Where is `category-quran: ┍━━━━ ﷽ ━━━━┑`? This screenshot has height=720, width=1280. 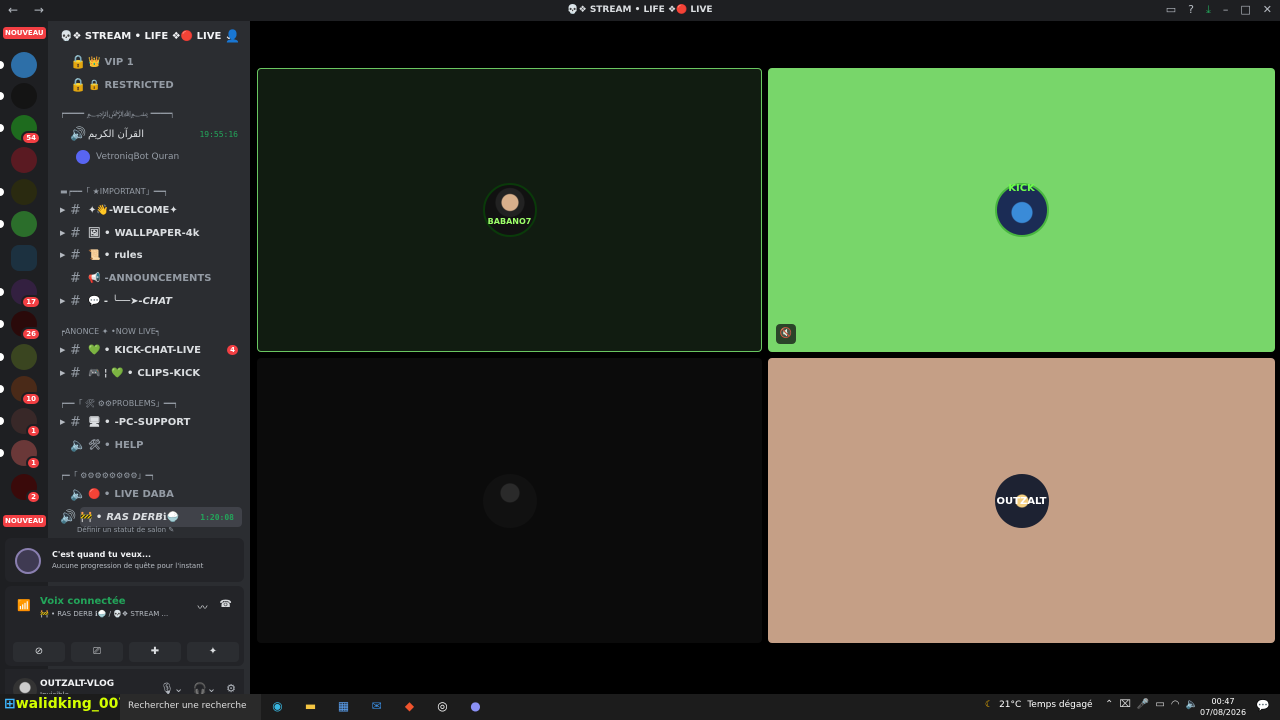 category-quran: ┍━━━━ ﷽ ━━━━┑ is located at coordinates (149, 115).